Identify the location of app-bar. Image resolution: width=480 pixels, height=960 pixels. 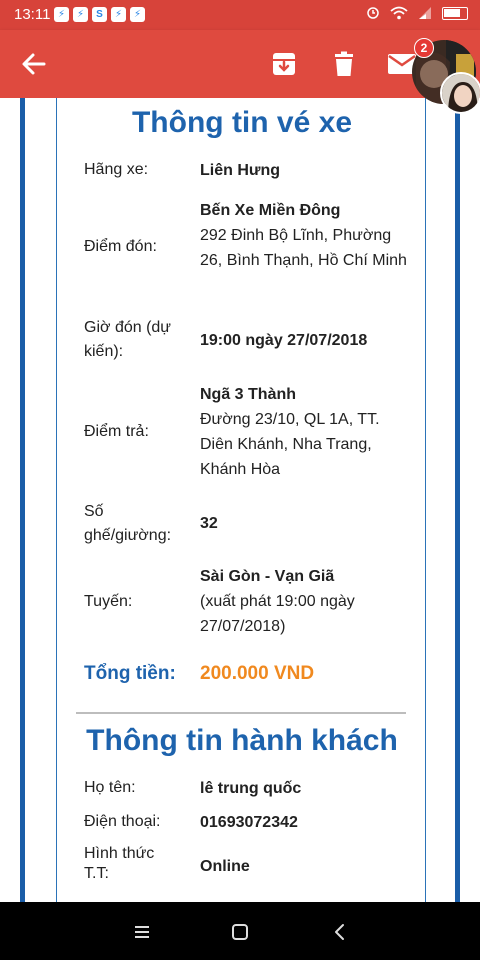
(240, 64).